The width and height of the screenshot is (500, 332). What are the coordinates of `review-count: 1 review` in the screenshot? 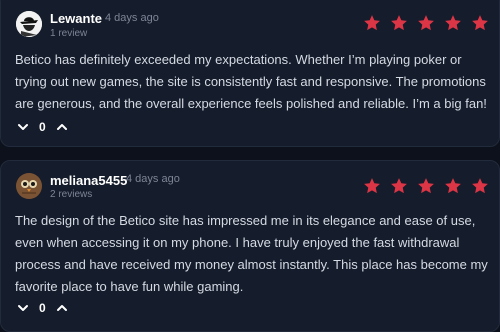 It's located at (69, 33).